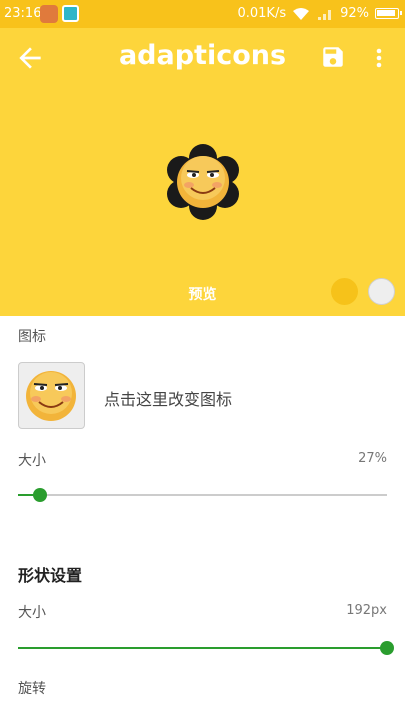 This screenshot has height=705, width=405. What do you see at coordinates (32, 689) in the screenshot?
I see `rotation-label: 旋转` at bounding box center [32, 689].